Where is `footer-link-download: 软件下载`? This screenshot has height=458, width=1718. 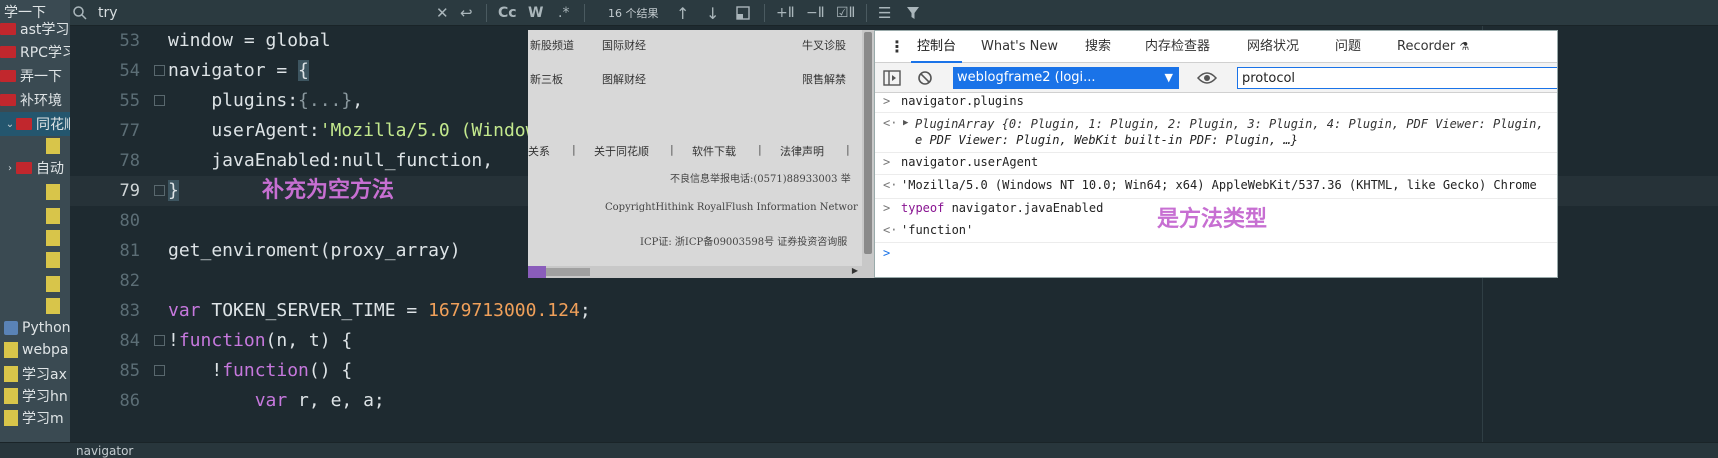
footer-link-download: 软件下载 is located at coordinates (714, 151).